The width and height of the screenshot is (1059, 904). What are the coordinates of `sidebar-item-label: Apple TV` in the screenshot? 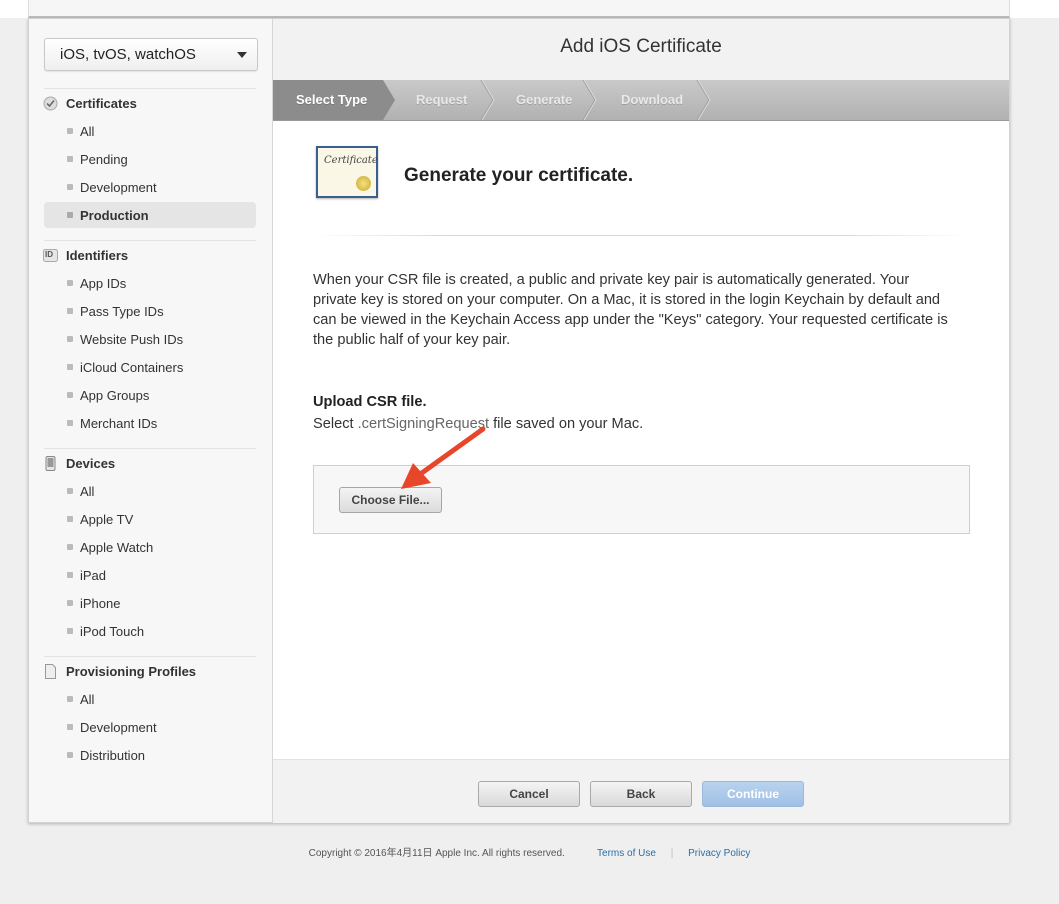 It's located at (107, 519).